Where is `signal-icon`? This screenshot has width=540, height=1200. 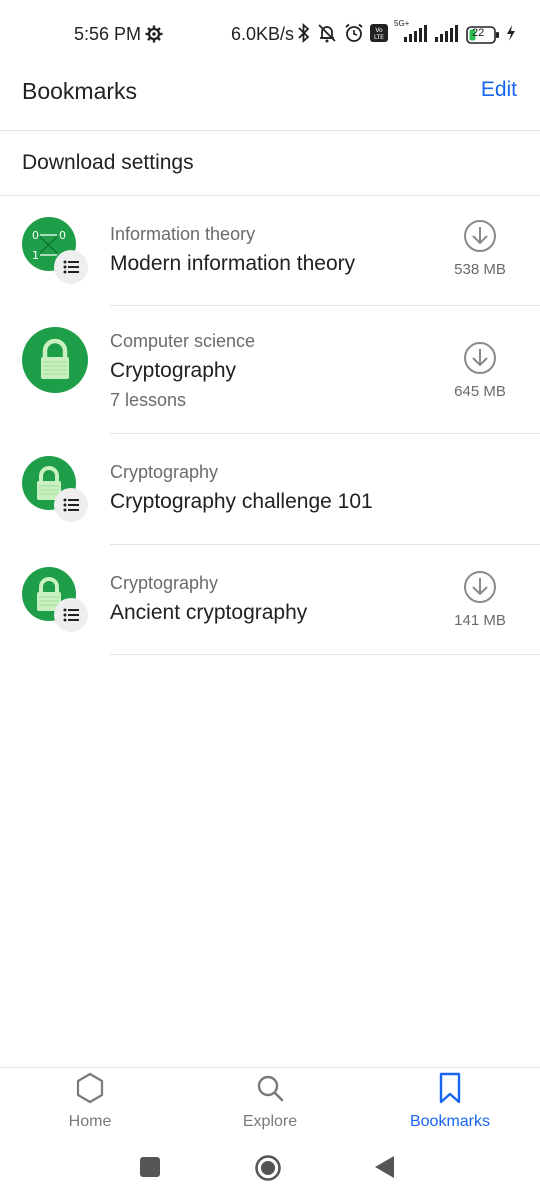
signal-icon is located at coordinates (447, 35).